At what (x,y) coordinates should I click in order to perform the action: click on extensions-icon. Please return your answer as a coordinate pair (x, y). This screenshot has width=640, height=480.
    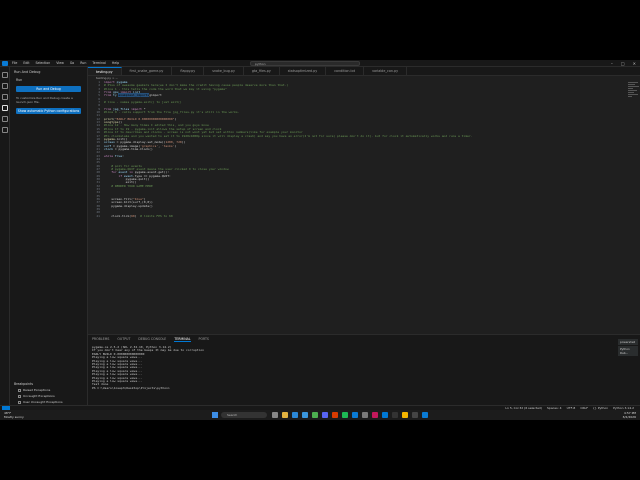
    Looking at the image, I should click on (5, 119).